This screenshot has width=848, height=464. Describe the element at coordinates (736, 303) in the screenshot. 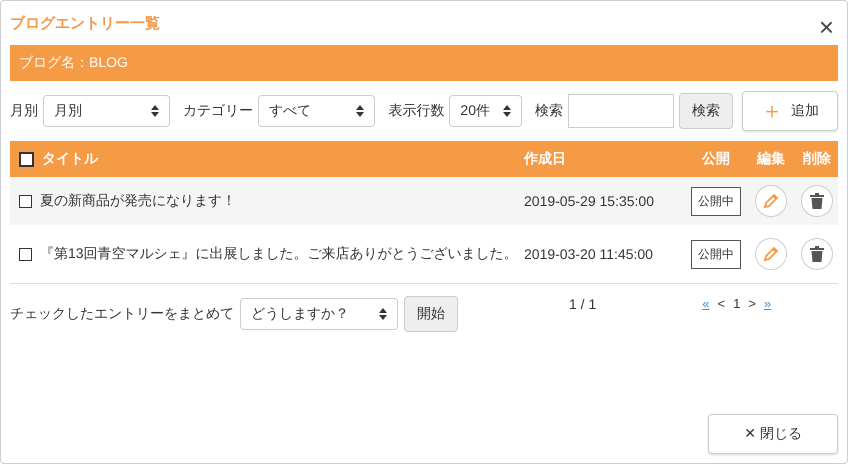

I see `current-page: 1` at that location.